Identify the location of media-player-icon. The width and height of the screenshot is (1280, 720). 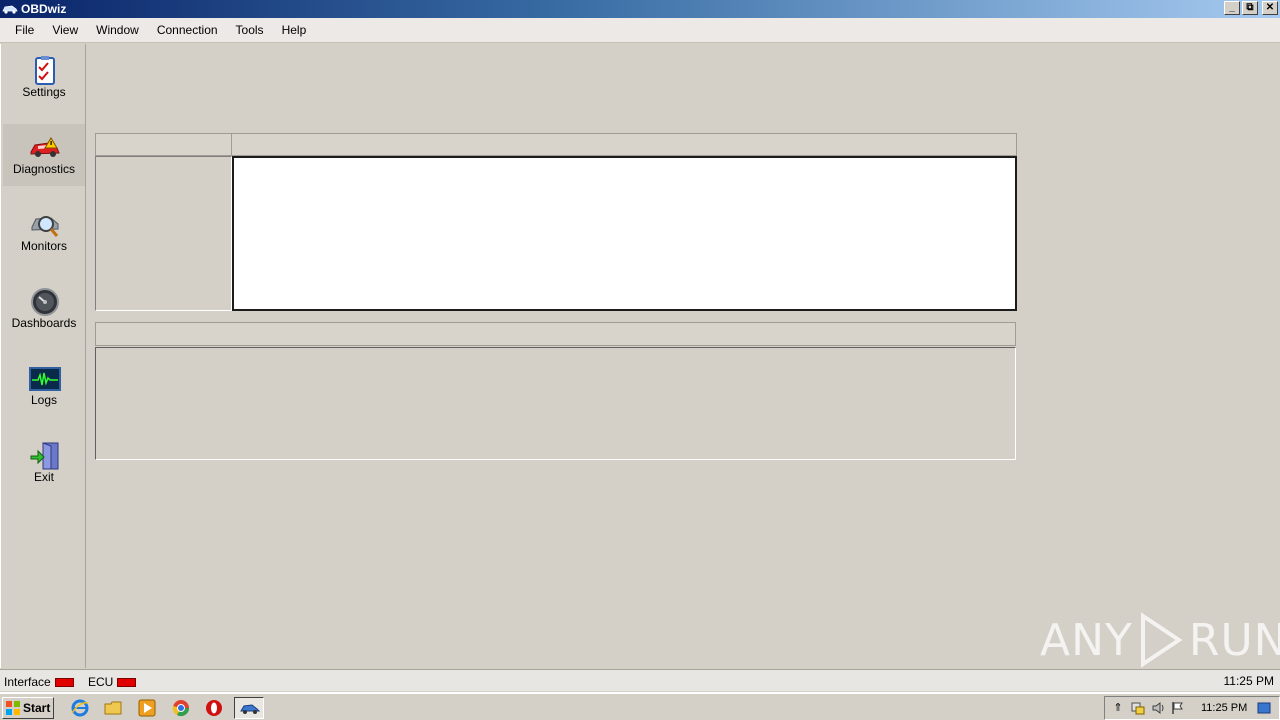
(147, 708).